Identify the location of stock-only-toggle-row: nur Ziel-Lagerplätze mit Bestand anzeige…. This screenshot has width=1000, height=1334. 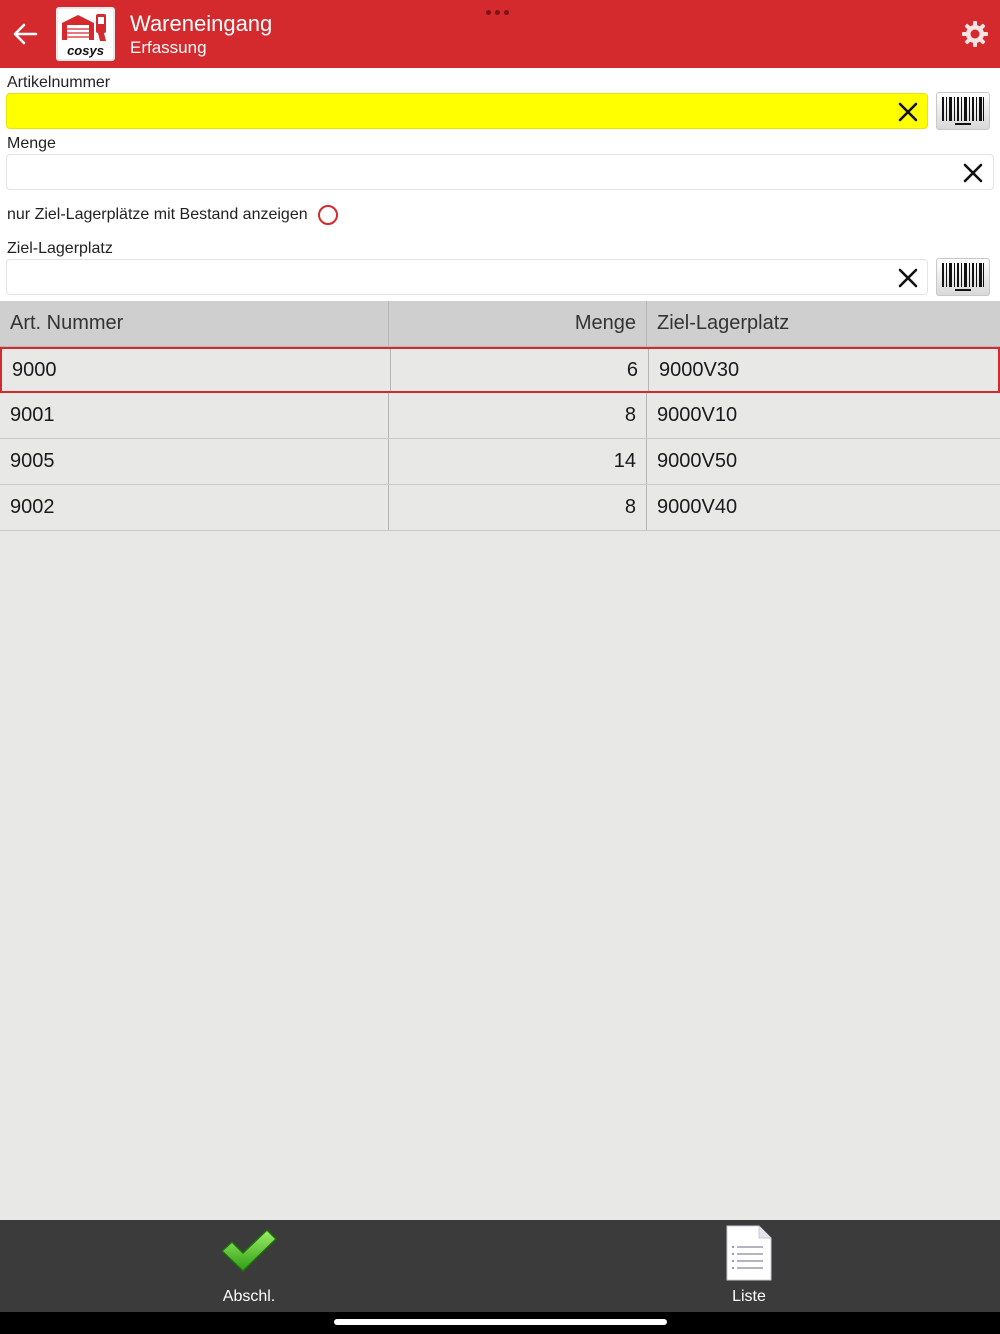
(172, 215).